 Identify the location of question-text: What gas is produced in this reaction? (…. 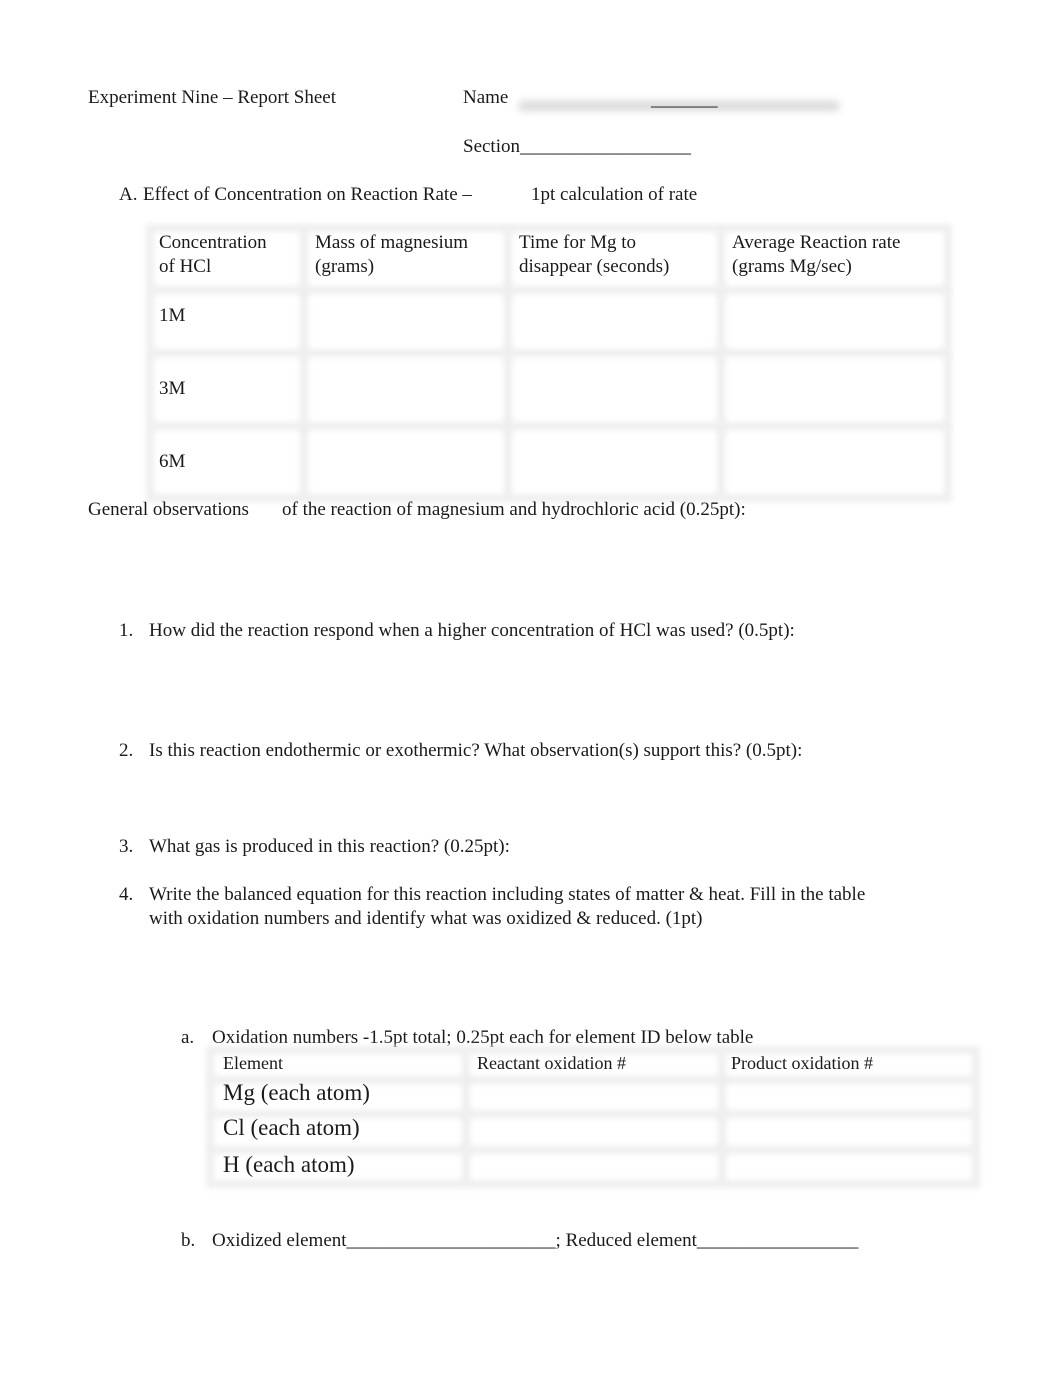
(329, 846).